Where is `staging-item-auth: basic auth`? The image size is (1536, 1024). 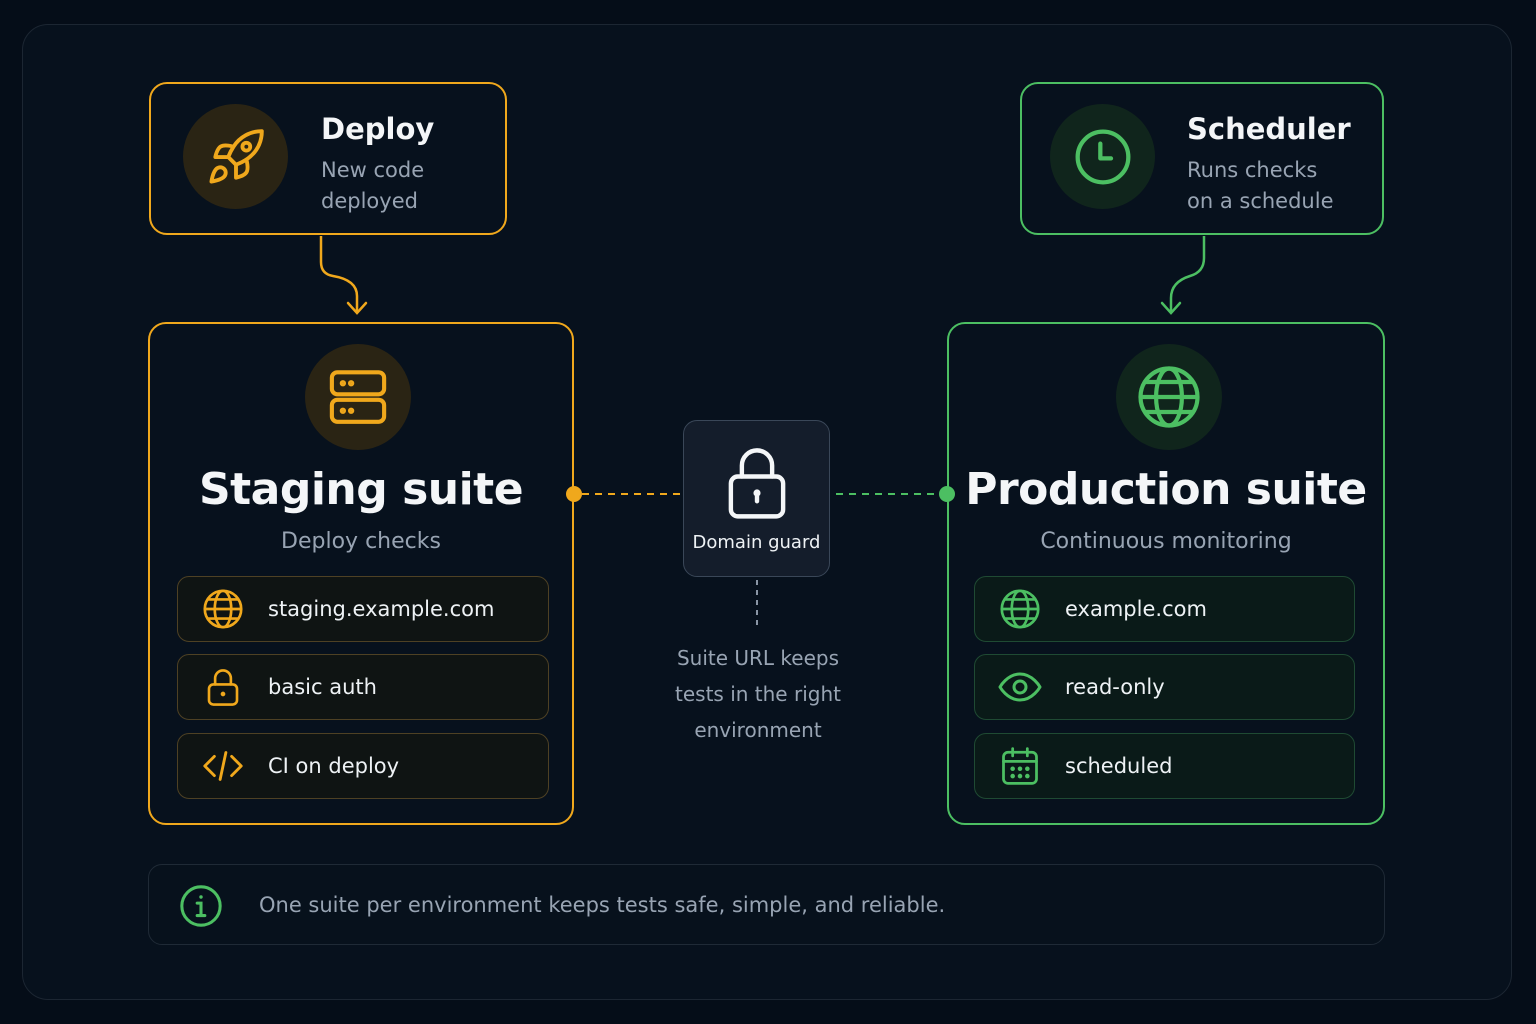 staging-item-auth: basic auth is located at coordinates (363, 687).